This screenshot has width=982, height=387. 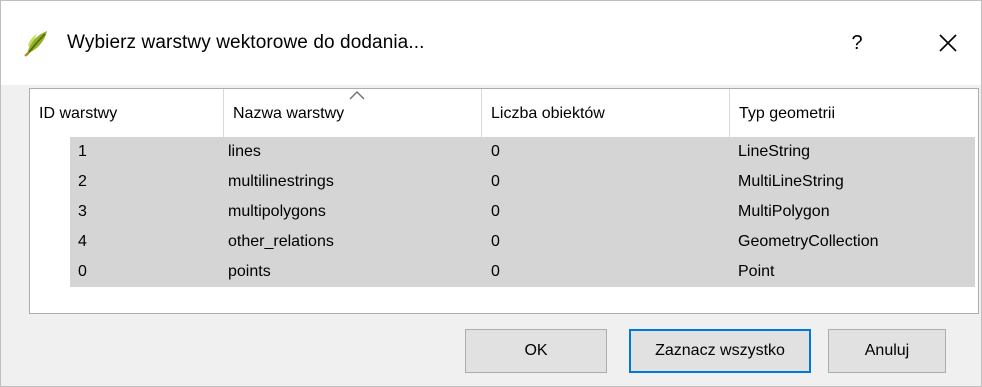 I want to click on table-row: 0 points 0 Point, so click(x=504, y=272).